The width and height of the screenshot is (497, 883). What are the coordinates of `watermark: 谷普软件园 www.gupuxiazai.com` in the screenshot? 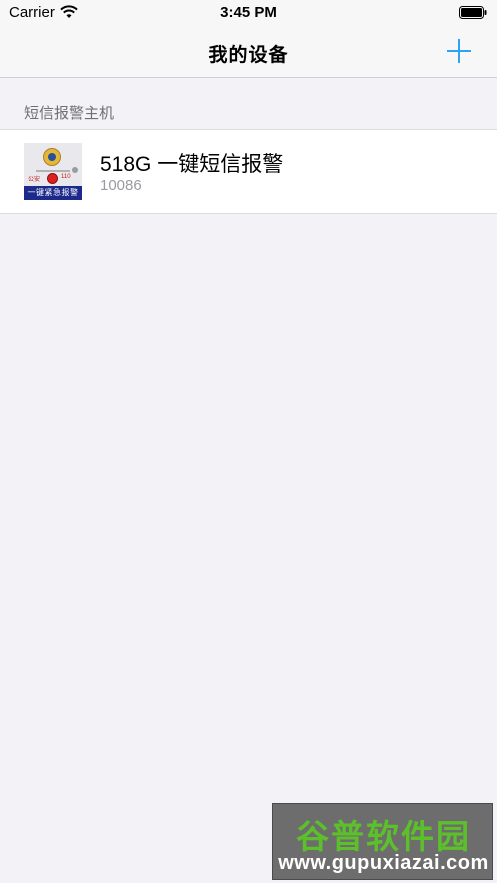 It's located at (382, 841).